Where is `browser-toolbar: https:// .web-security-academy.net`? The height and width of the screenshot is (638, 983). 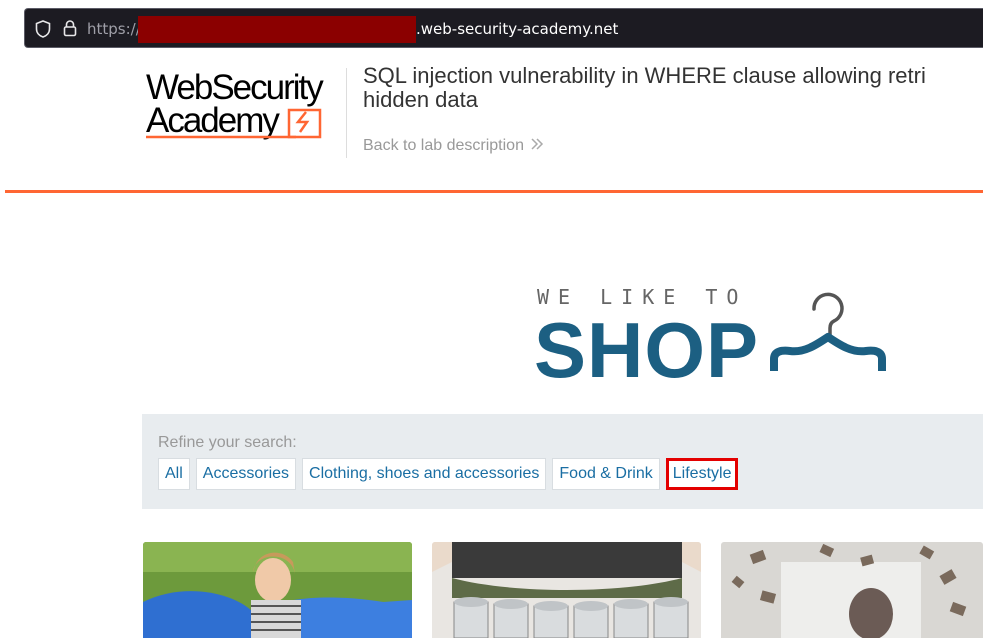 browser-toolbar: https:// .web-security-academy.net is located at coordinates (491, 26).